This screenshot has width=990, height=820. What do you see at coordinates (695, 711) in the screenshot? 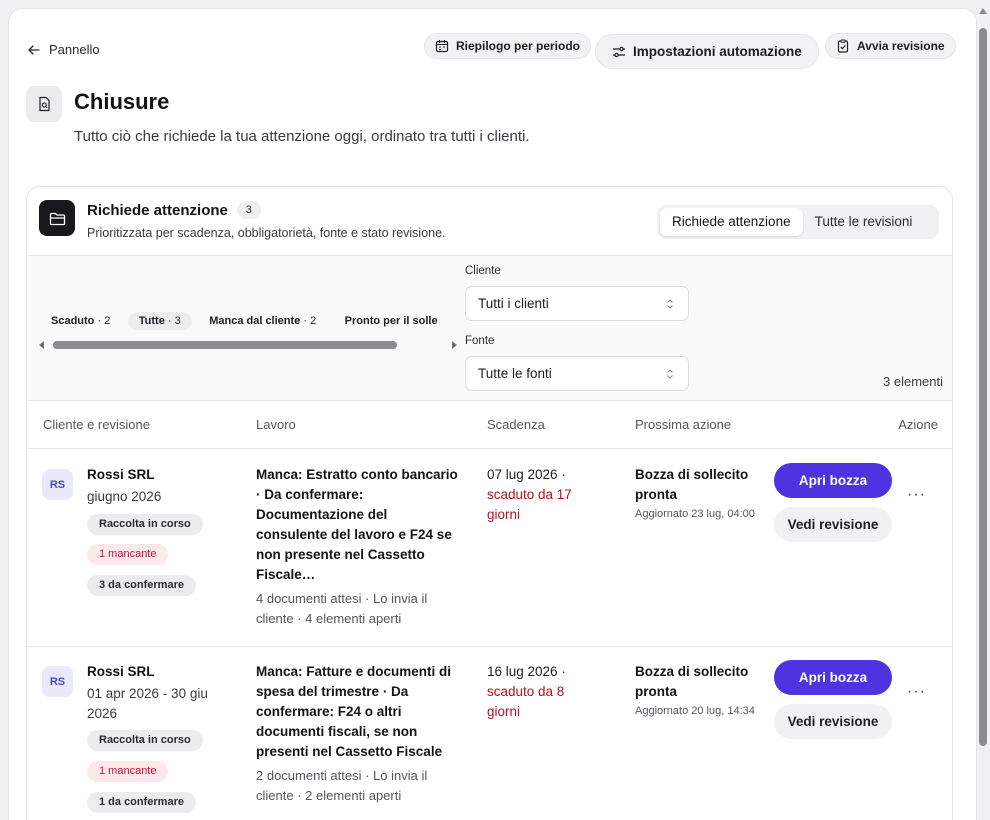
I see `updated-time: Aggiornato 20 lug, 14:34` at bounding box center [695, 711].